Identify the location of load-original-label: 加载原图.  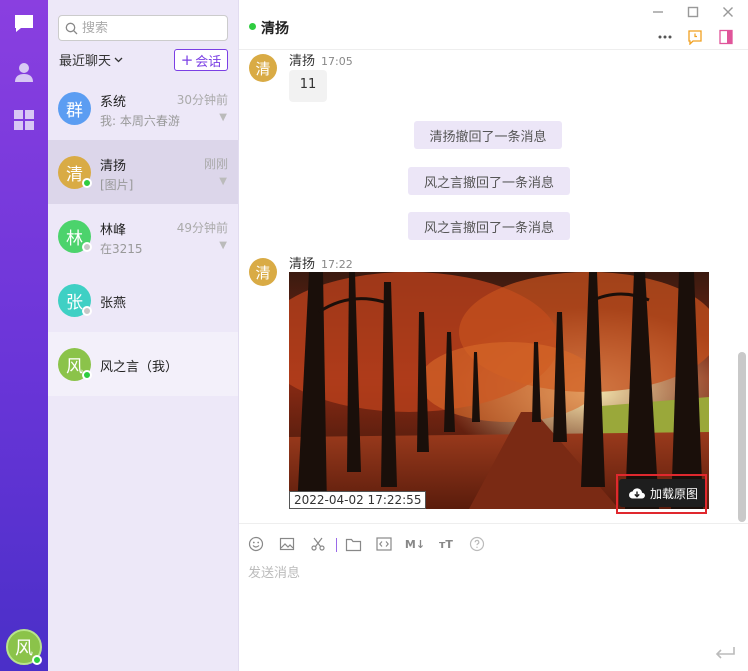
(673, 493).